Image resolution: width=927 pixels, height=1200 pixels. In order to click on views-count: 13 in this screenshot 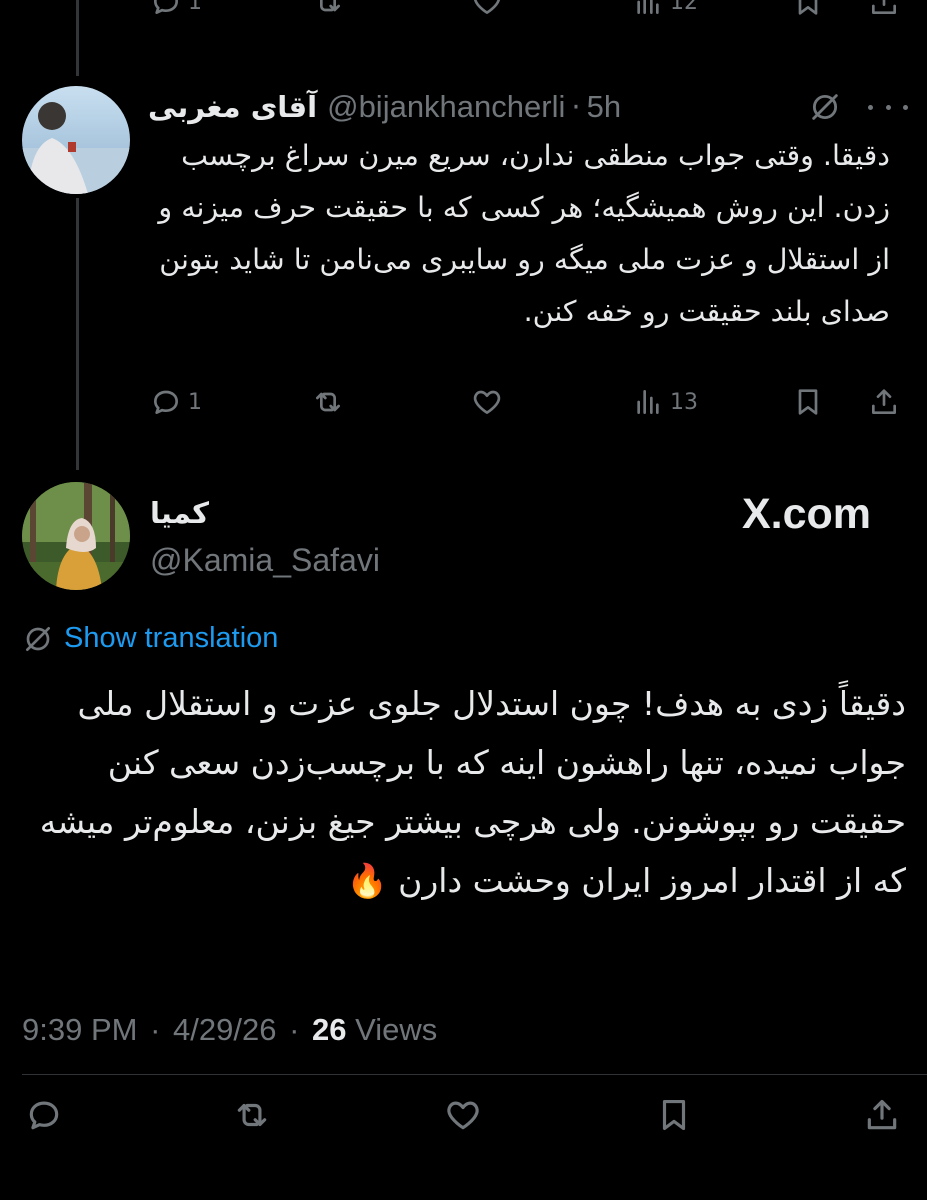, I will do `click(684, 402)`.